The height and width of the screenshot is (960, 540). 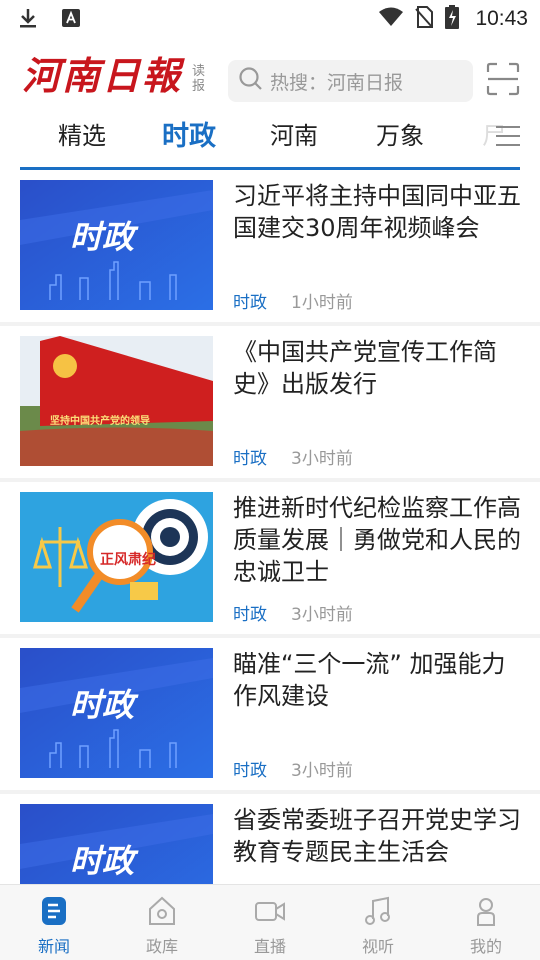 What do you see at coordinates (424, 19) in the screenshot?
I see `no-sim-icon` at bounding box center [424, 19].